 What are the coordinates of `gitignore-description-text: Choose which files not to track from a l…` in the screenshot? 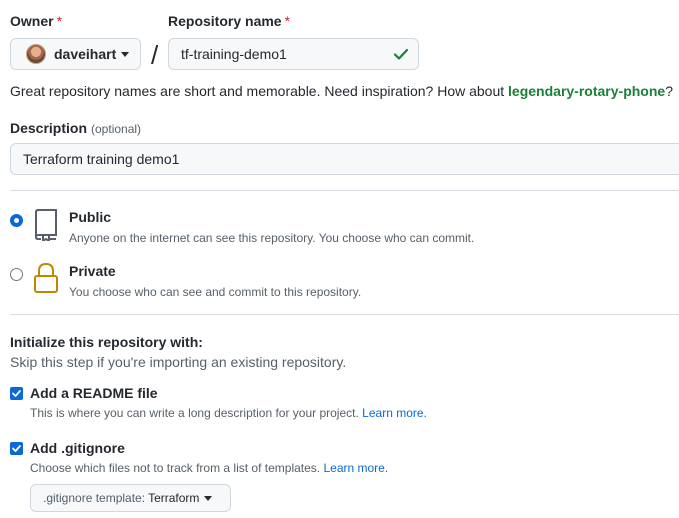 It's located at (175, 468).